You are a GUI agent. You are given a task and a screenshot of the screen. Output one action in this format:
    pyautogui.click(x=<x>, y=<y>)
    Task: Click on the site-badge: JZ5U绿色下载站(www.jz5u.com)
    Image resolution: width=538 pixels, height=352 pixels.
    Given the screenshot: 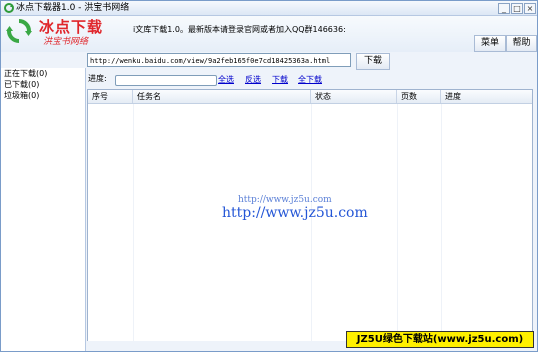 What is the action you would take?
    pyautogui.click(x=440, y=339)
    